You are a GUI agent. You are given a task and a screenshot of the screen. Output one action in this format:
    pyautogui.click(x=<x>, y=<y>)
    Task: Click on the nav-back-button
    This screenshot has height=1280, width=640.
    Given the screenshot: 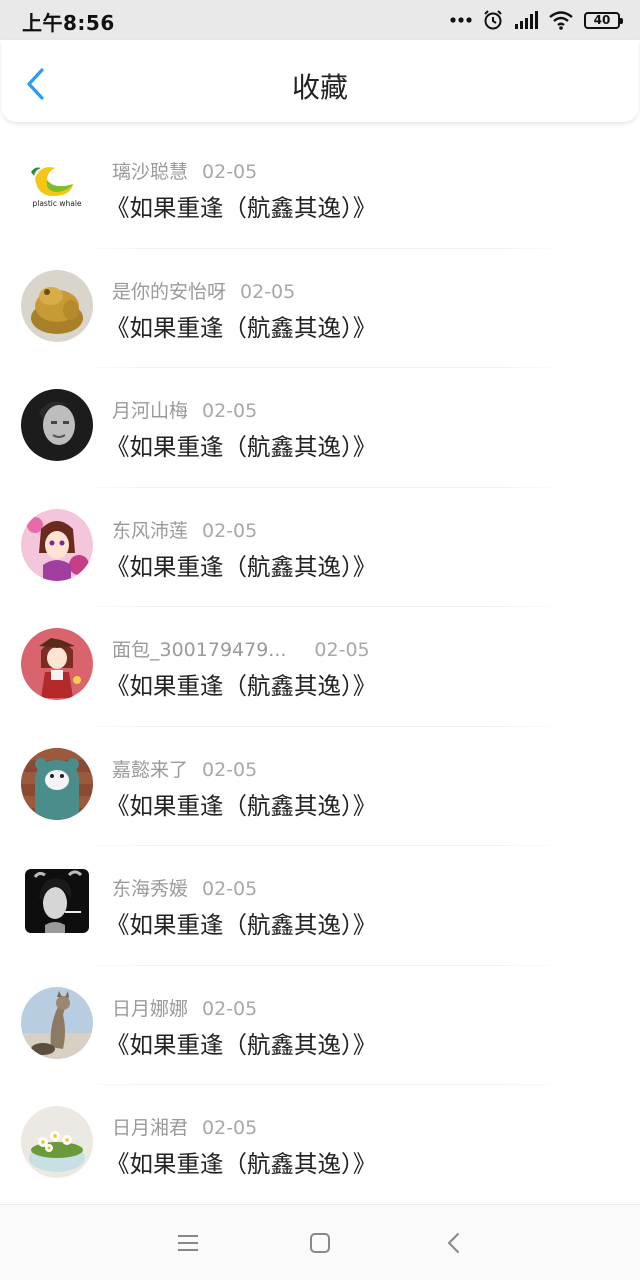 What is the action you would take?
    pyautogui.click(x=454, y=1243)
    